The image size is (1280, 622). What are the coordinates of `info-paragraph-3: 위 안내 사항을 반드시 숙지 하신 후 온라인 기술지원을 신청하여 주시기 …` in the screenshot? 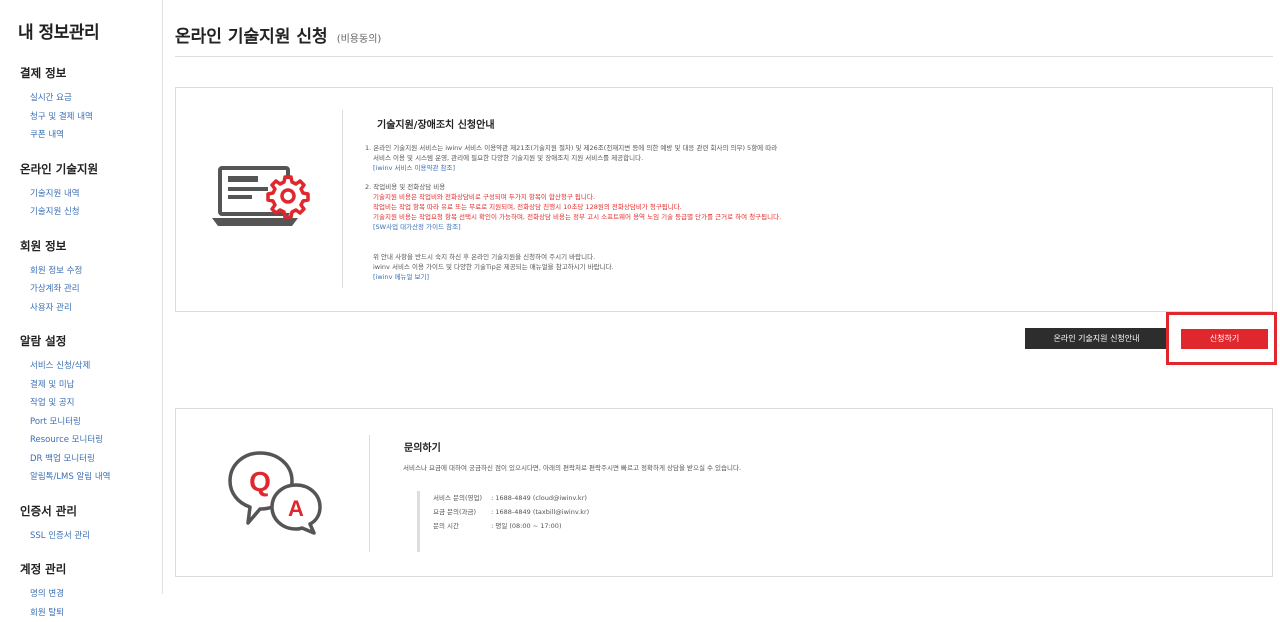 It's located at (493, 267).